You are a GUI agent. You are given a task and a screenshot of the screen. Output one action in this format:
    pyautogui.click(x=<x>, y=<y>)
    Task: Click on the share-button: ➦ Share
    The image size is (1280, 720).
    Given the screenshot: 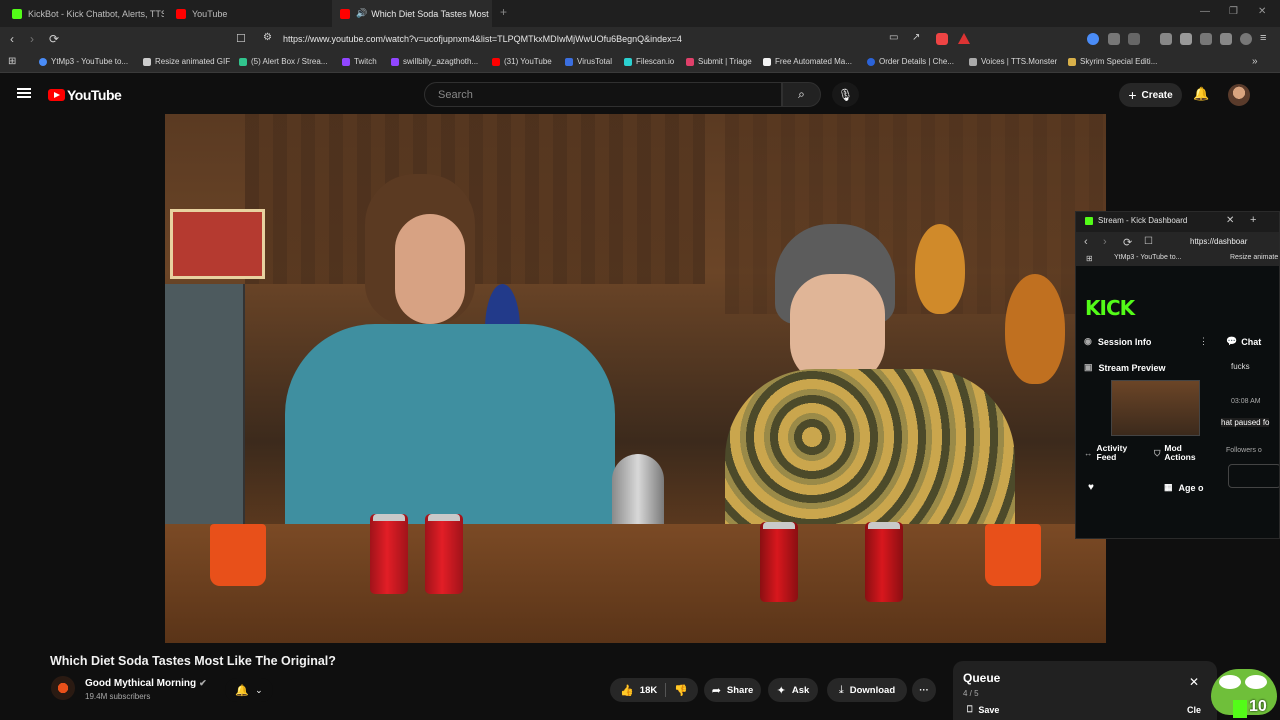 What is the action you would take?
    pyautogui.click(x=732, y=690)
    